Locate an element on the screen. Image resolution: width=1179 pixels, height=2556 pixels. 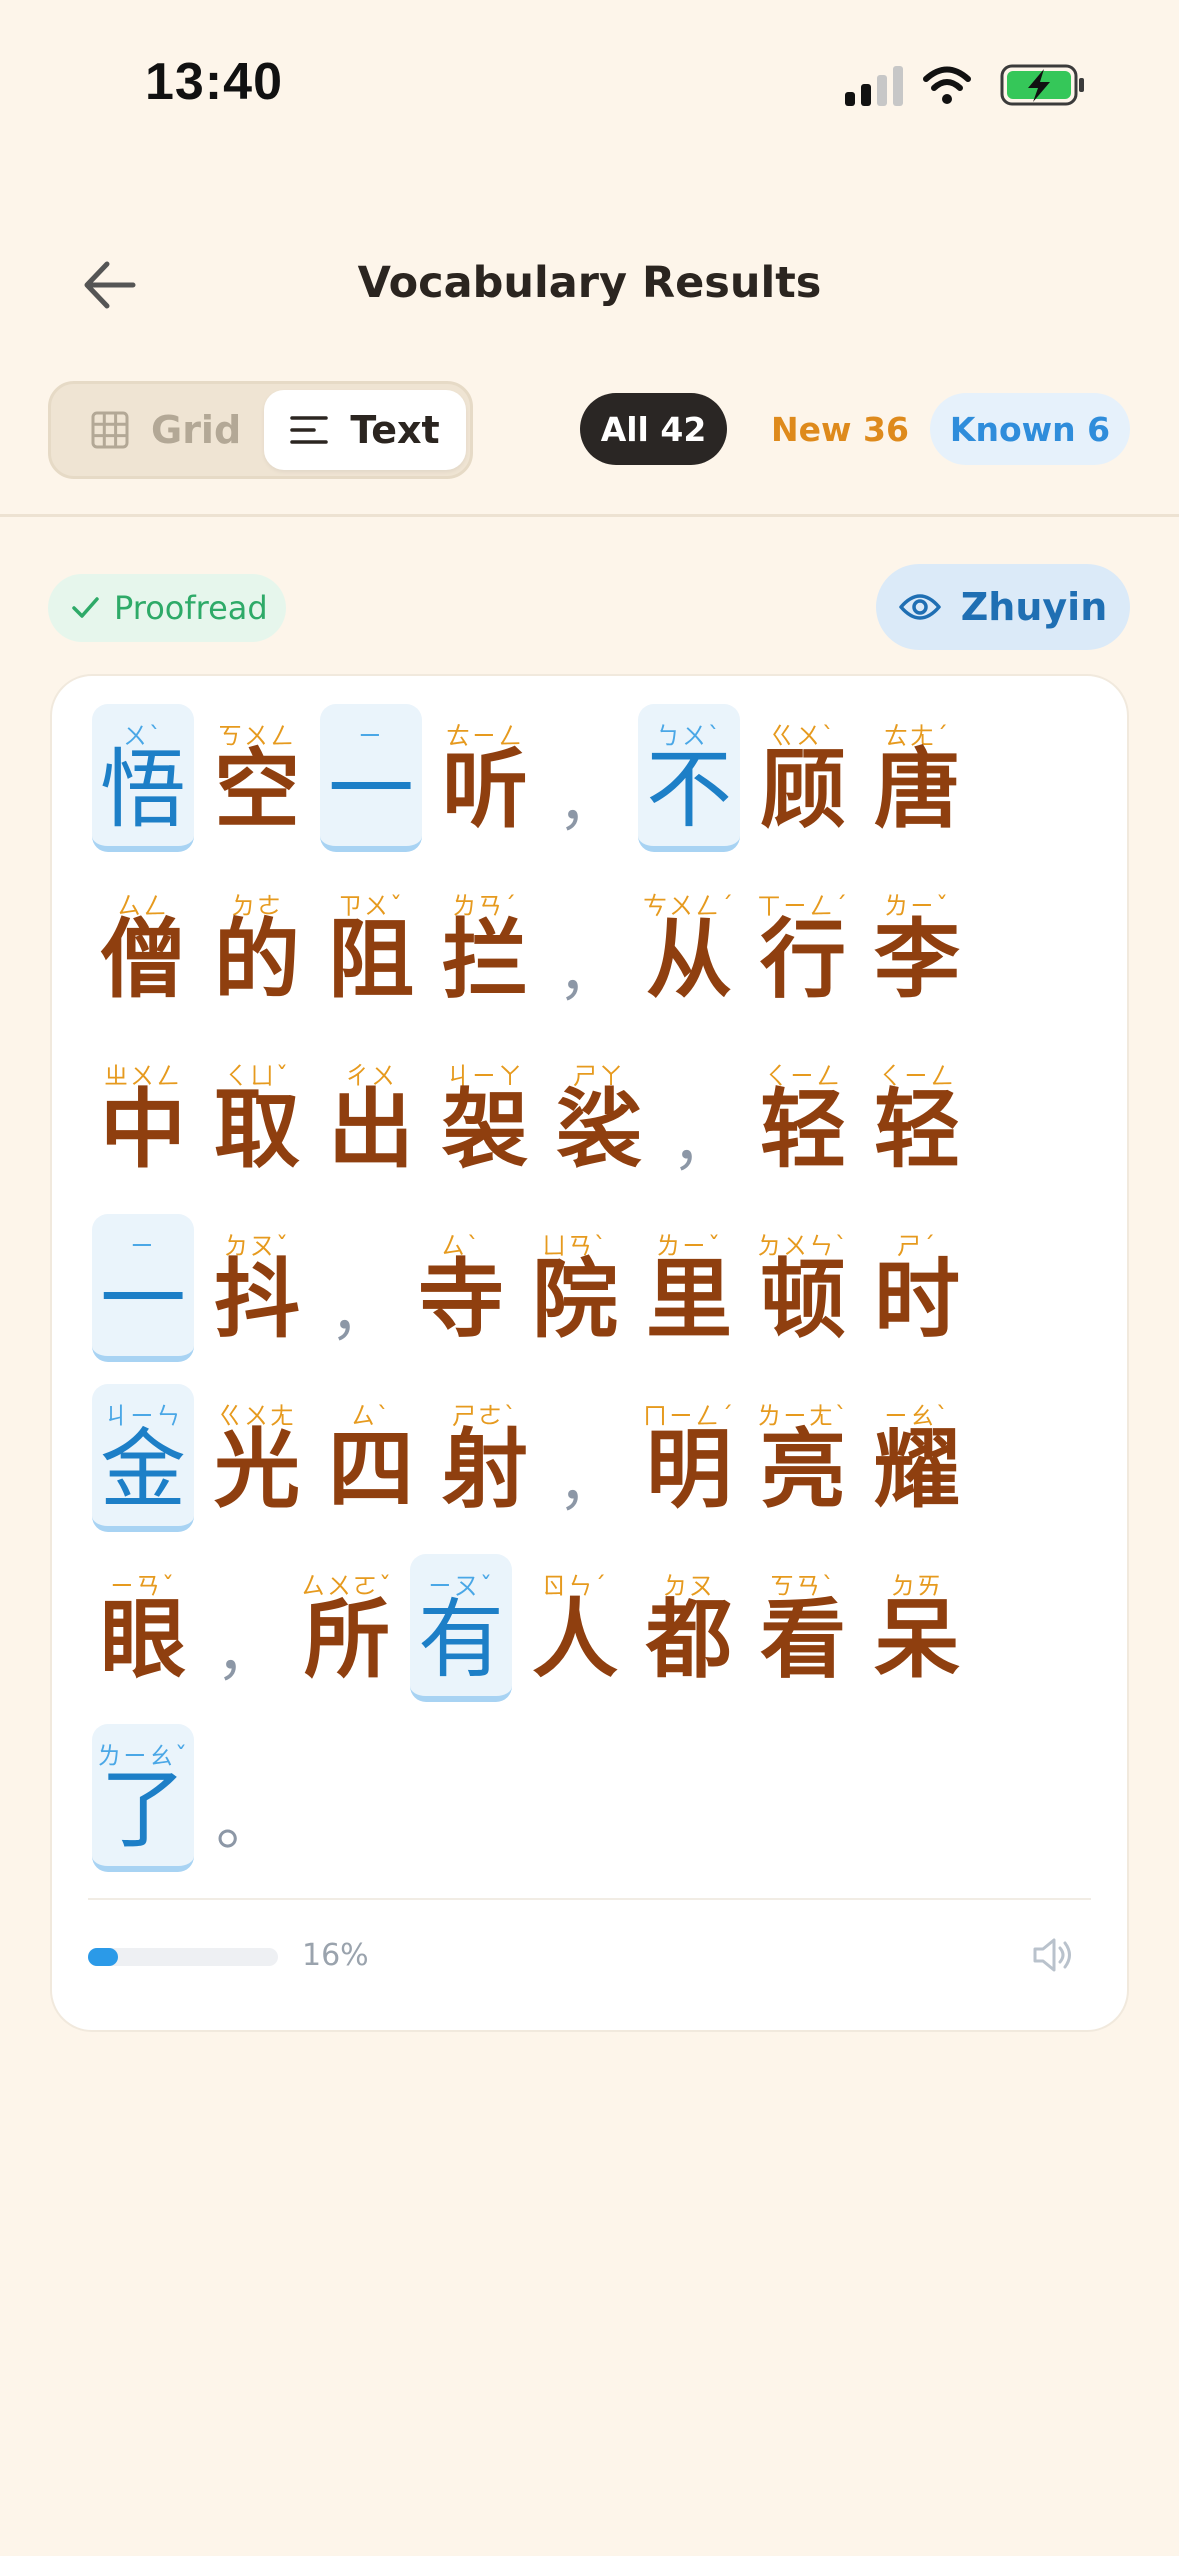
new-word-cell: ㄌㄧˇ 里 is located at coordinates (689, 1294).